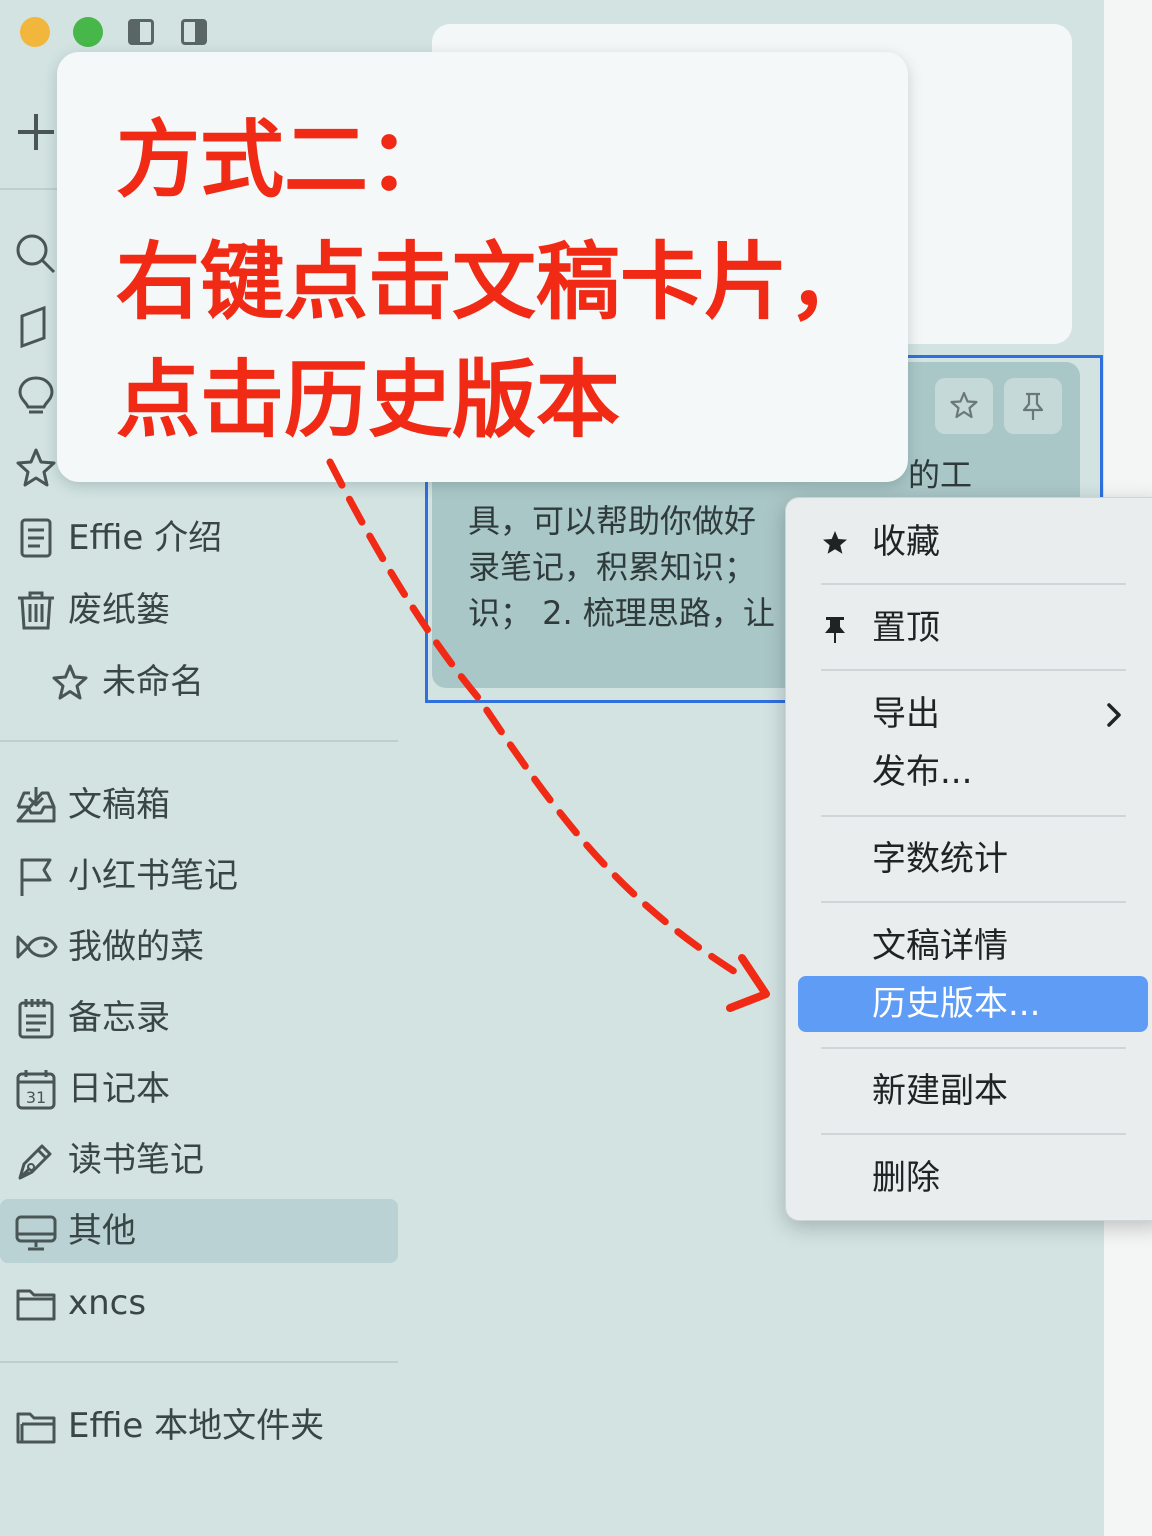 This screenshot has height=1536, width=1152. I want to click on sidebar-item-label: 小红书笔记, so click(153, 876).